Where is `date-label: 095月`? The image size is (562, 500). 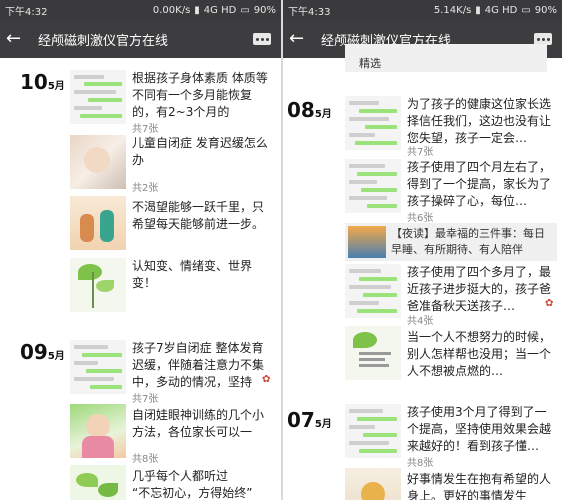
date-label: 095月 is located at coordinates (42, 352).